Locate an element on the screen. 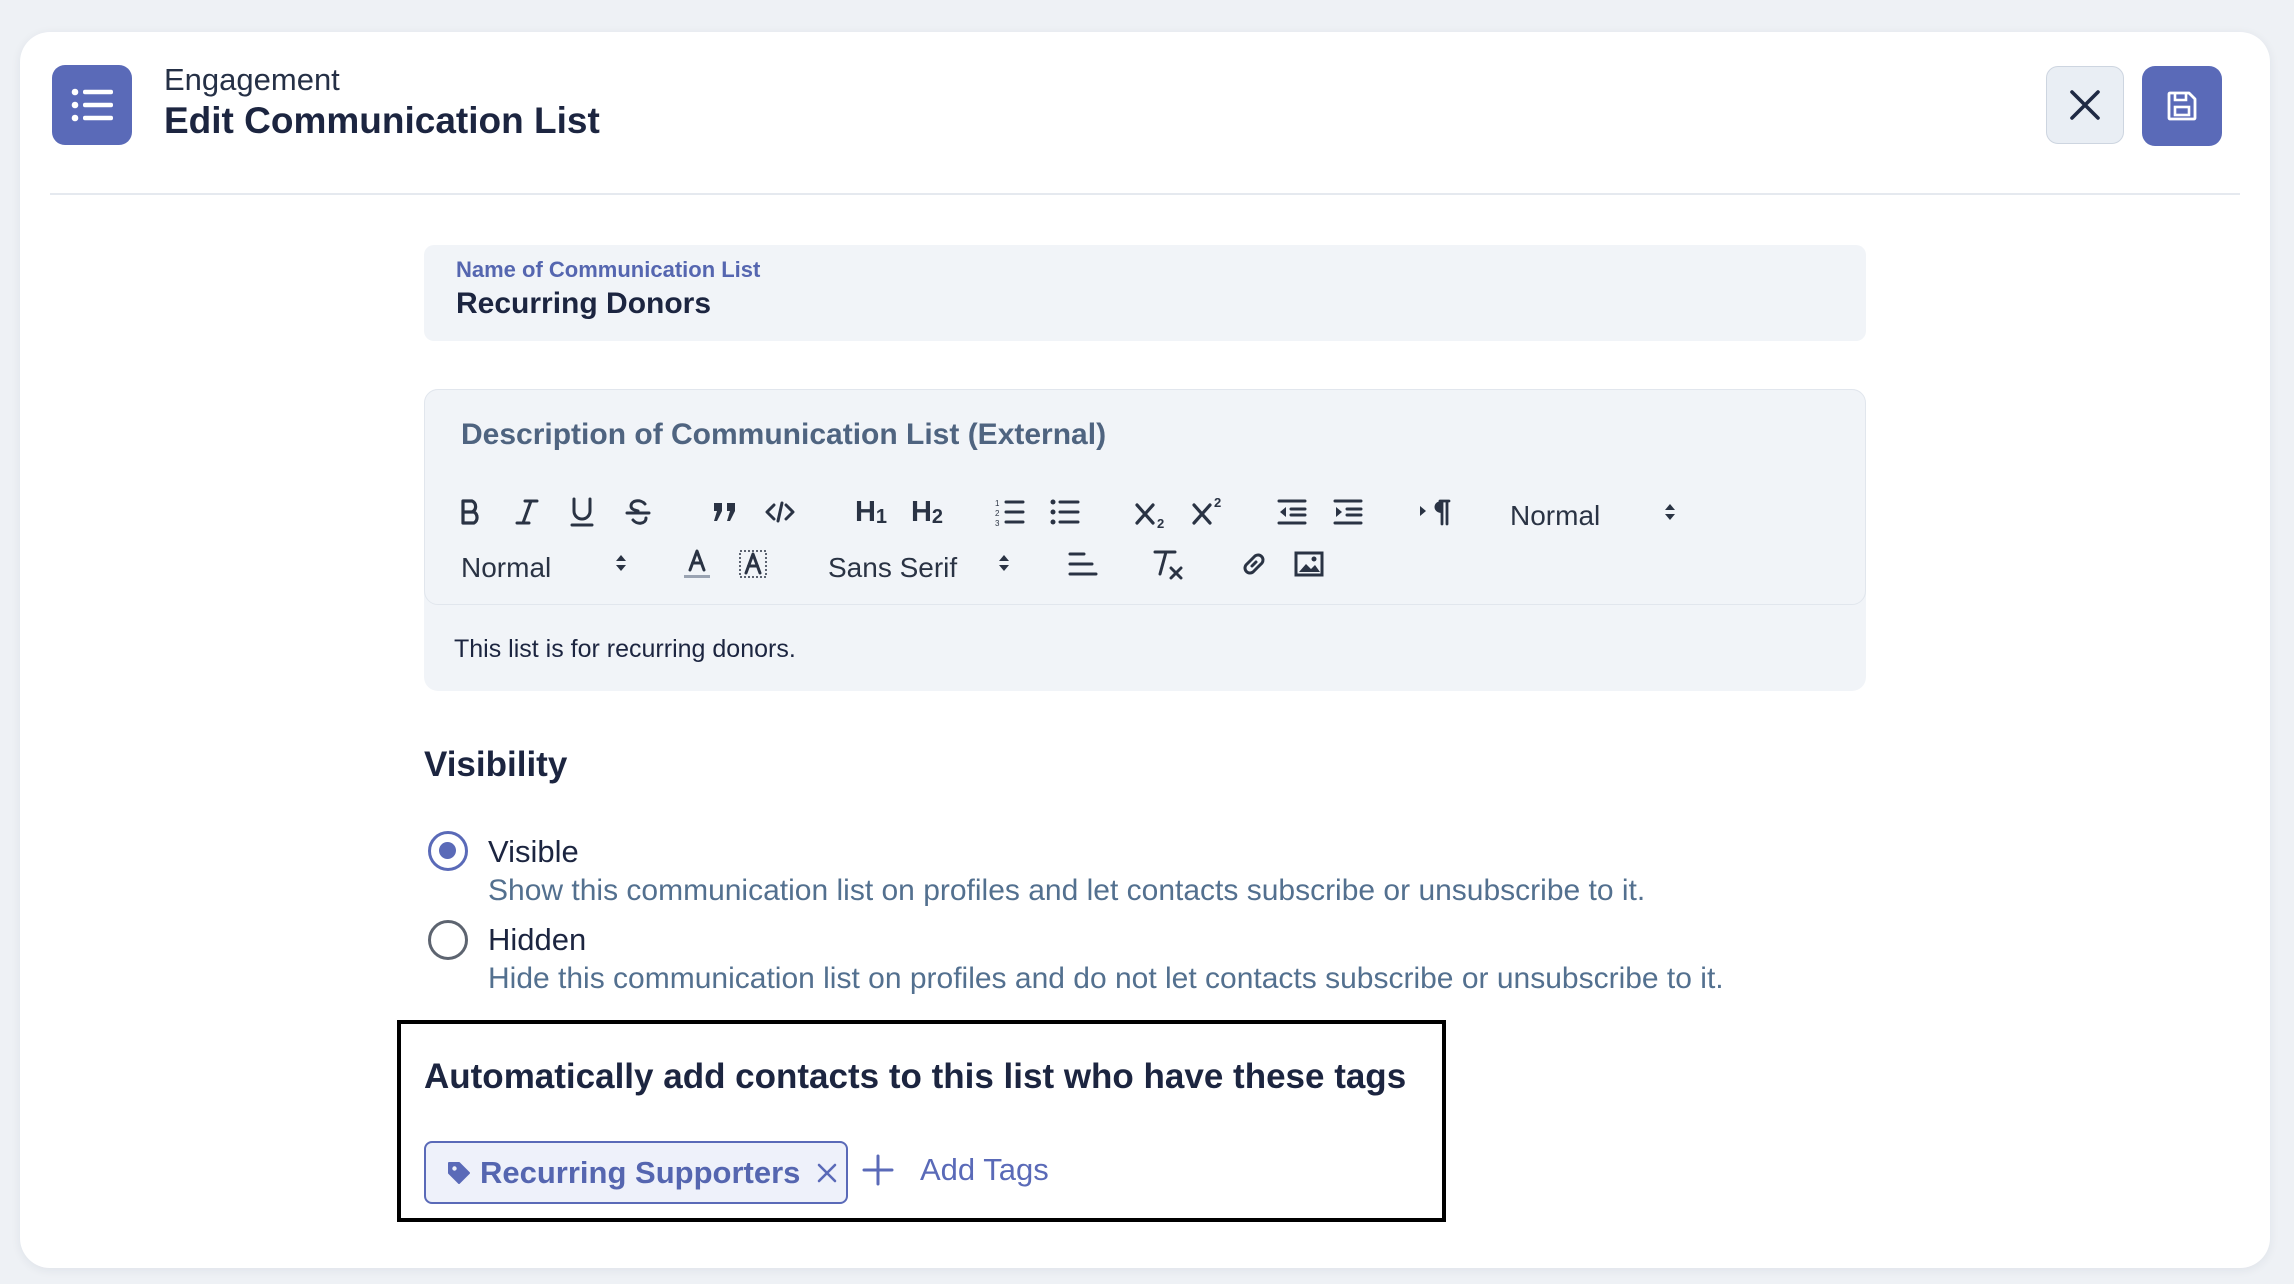  text-direction-icon is located at coordinates (1435, 512).